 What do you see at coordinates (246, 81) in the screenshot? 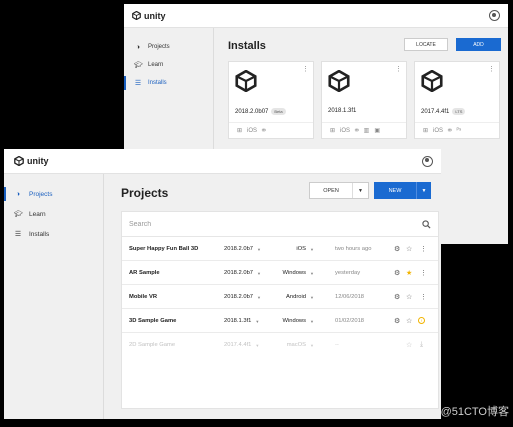
I see `unity-cube-icon` at bounding box center [246, 81].